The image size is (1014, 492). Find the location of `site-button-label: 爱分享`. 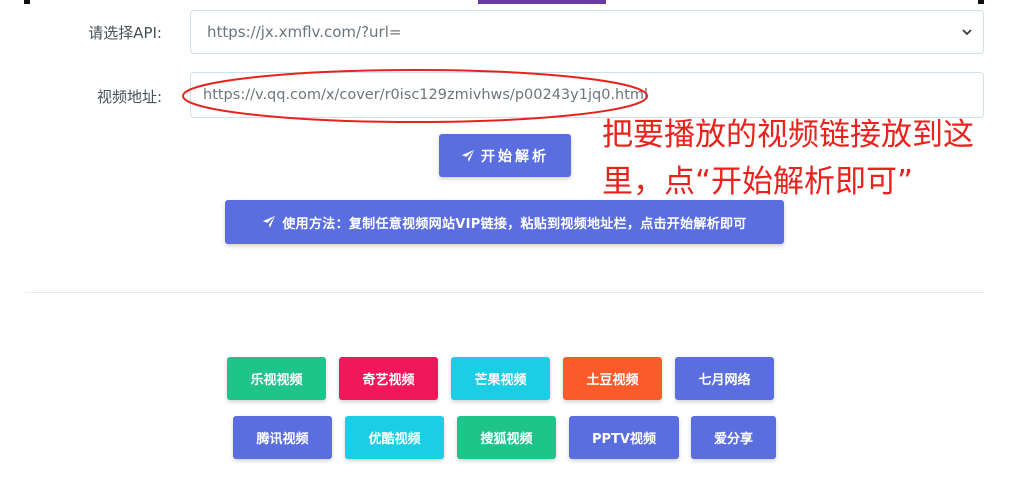

site-button-label: 爱分享 is located at coordinates (733, 439).